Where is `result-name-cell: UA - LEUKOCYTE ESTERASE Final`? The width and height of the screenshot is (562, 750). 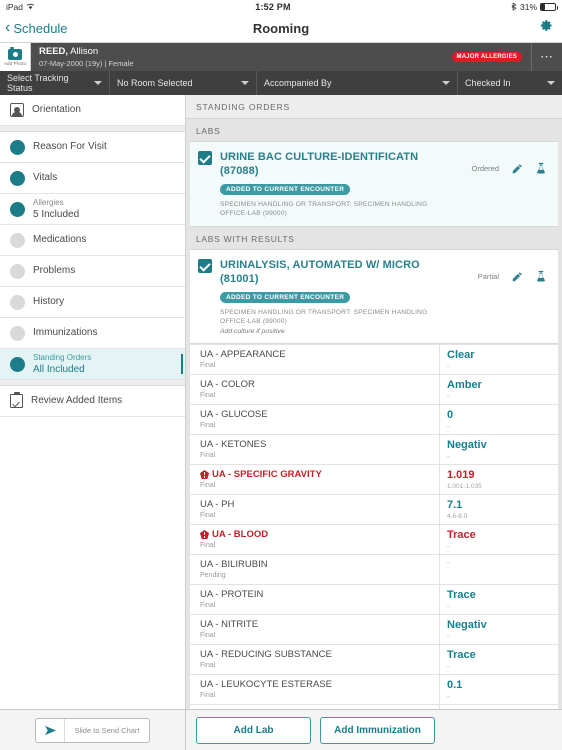
result-name-cell: UA - LEUKOCYTE ESTERASE Final is located at coordinates (315, 689).